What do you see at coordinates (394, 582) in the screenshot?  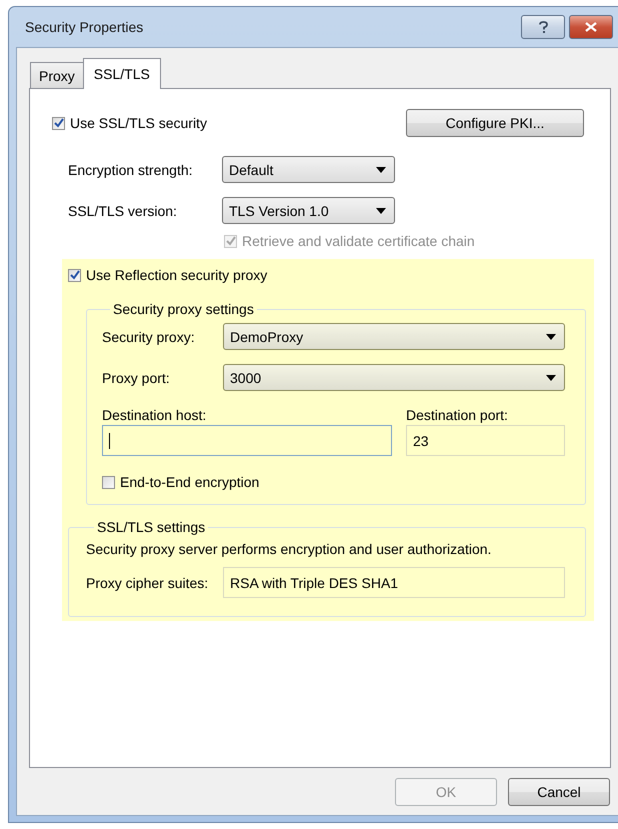 I see `cipher-suites-field: RSA with Triple DES SHA1` at bounding box center [394, 582].